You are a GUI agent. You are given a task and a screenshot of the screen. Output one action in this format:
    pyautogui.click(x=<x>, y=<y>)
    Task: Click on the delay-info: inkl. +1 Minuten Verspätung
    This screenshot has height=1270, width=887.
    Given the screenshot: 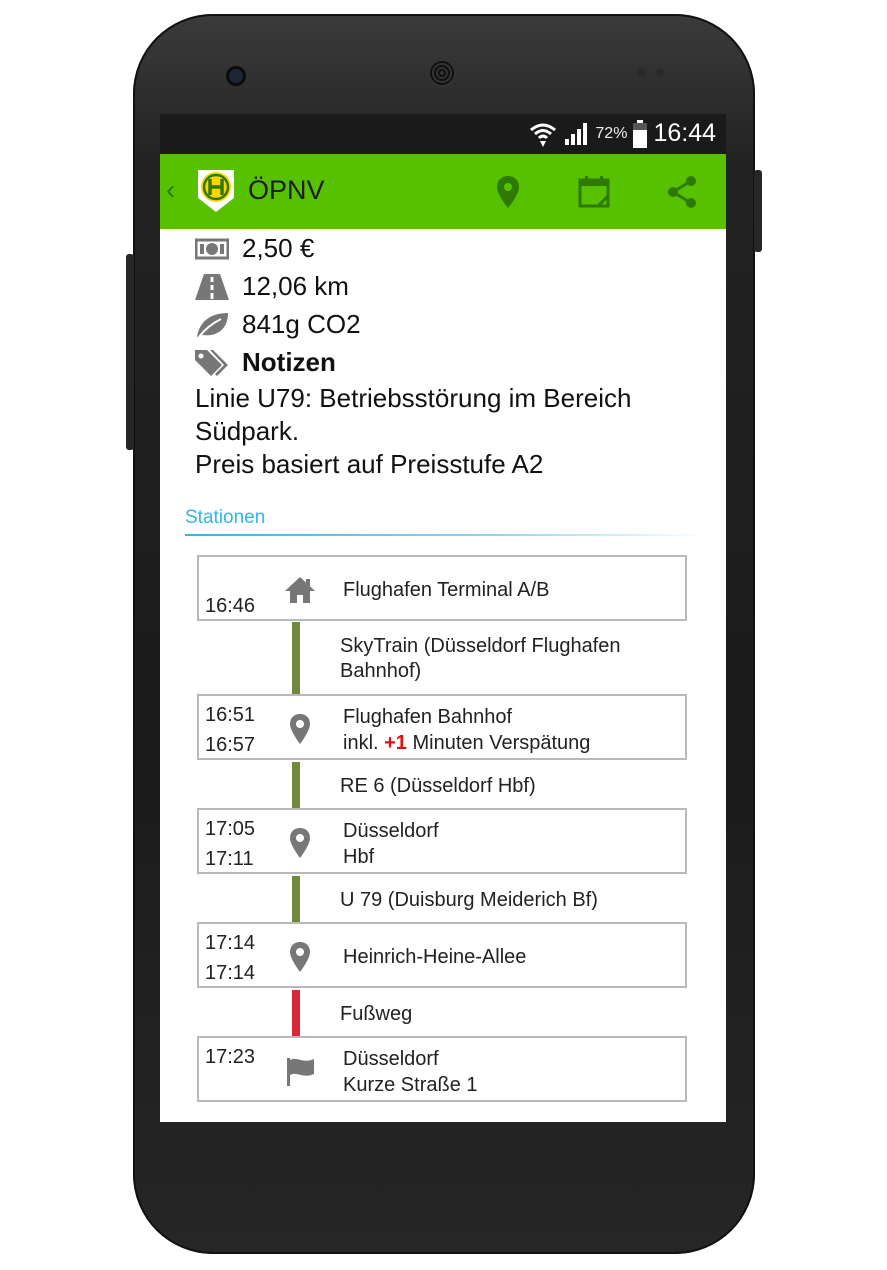 What is the action you would take?
    pyautogui.click(x=466, y=743)
    